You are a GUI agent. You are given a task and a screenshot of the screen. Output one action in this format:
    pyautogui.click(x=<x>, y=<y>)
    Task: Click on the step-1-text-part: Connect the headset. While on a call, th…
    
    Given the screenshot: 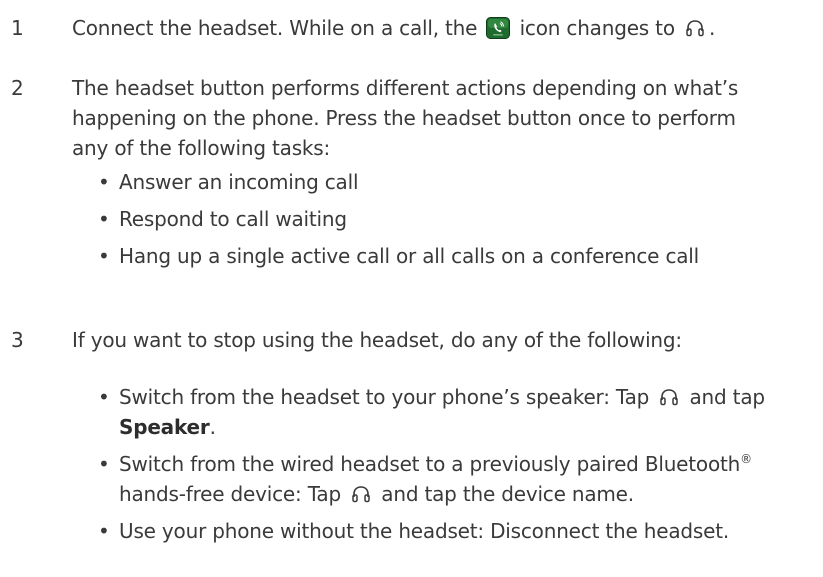 What is the action you would take?
    pyautogui.click(x=278, y=28)
    